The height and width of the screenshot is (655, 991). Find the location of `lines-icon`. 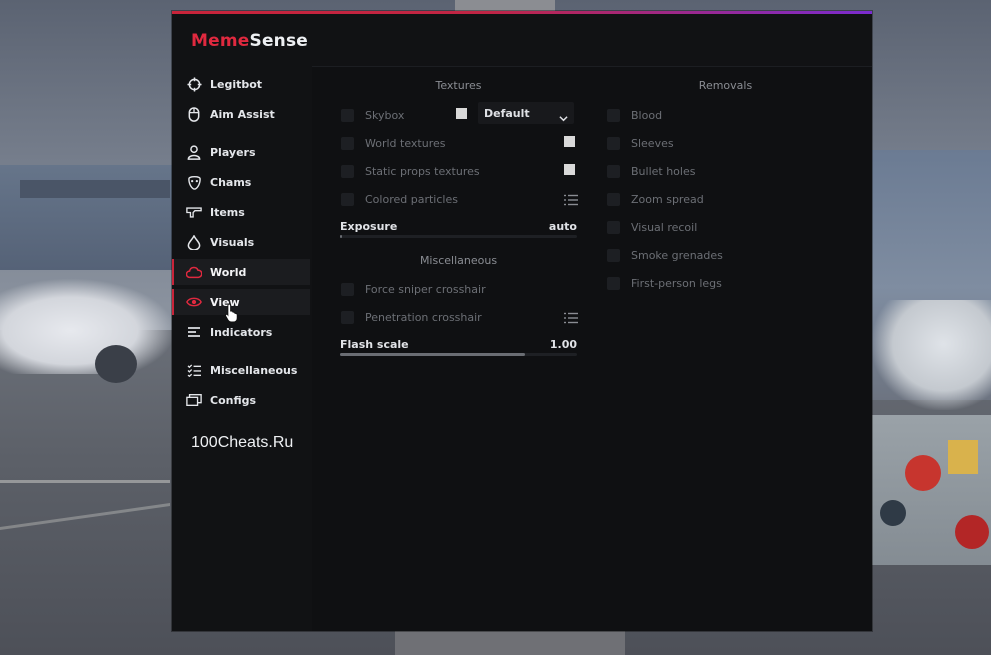

lines-icon is located at coordinates (194, 332).